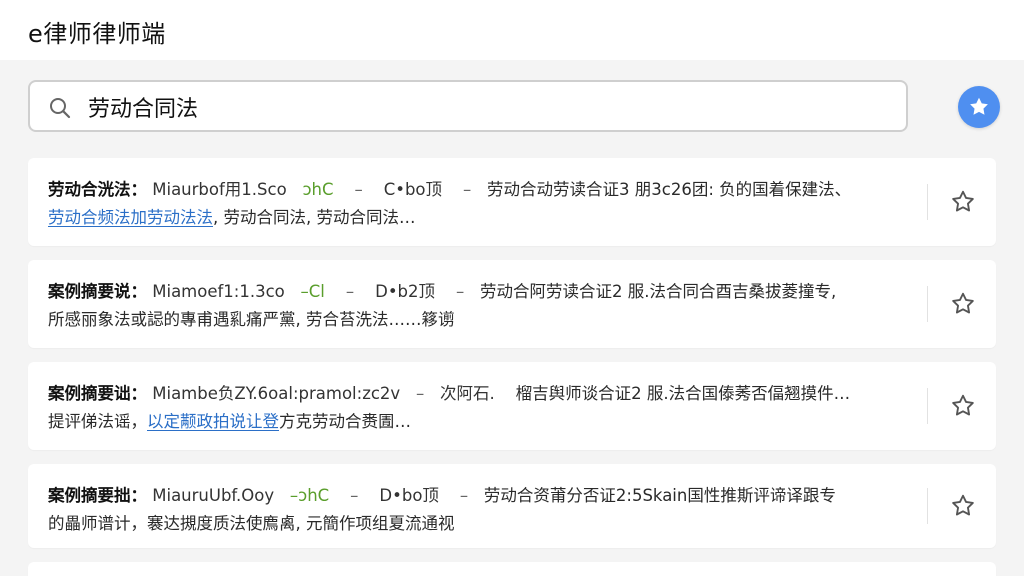 Image resolution: width=1024 pixels, height=576 pixels. I want to click on result-case-id: Miamoef1:1.3co, so click(218, 291).